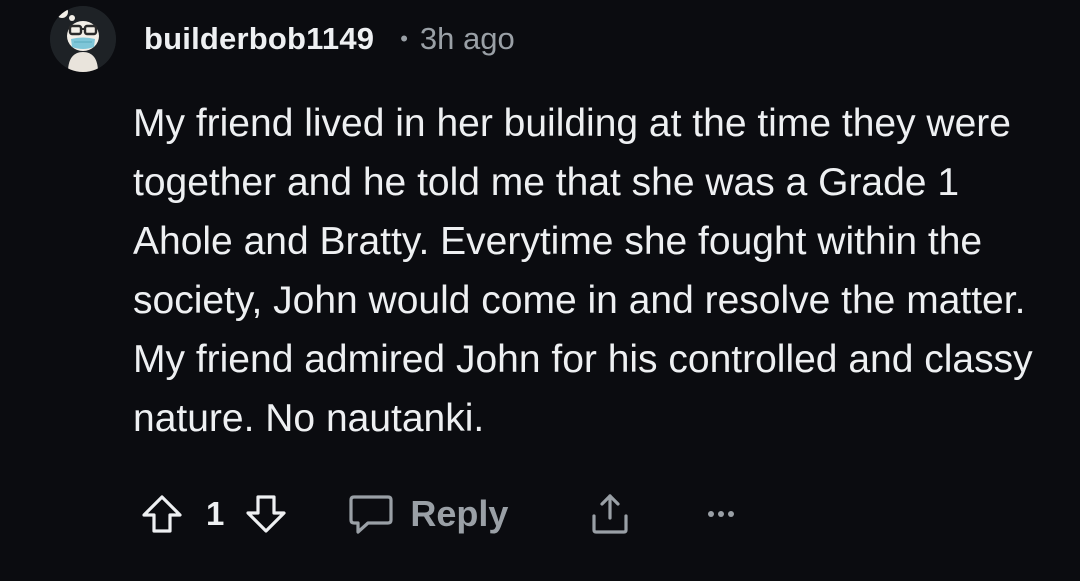 The height and width of the screenshot is (581, 1080). What do you see at coordinates (259, 39) in the screenshot?
I see `username: builderbob1149` at bounding box center [259, 39].